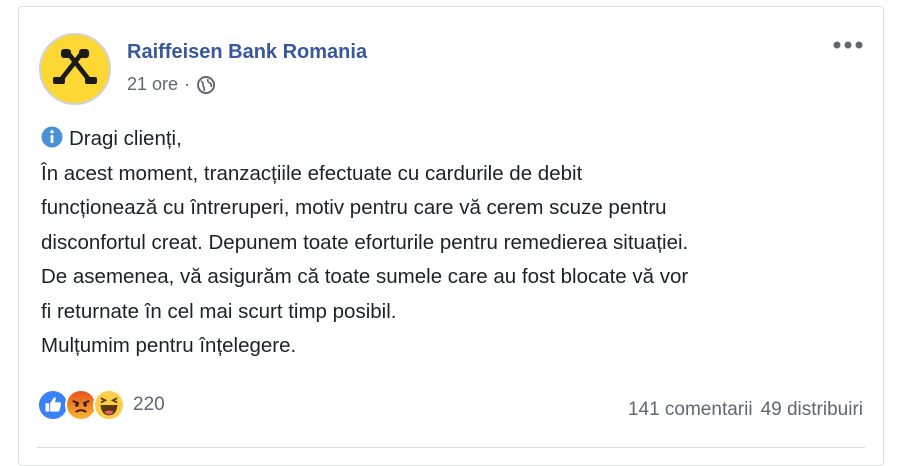 The width and height of the screenshot is (905, 466). Describe the element at coordinates (206, 85) in the screenshot. I see `globe-icon` at that location.